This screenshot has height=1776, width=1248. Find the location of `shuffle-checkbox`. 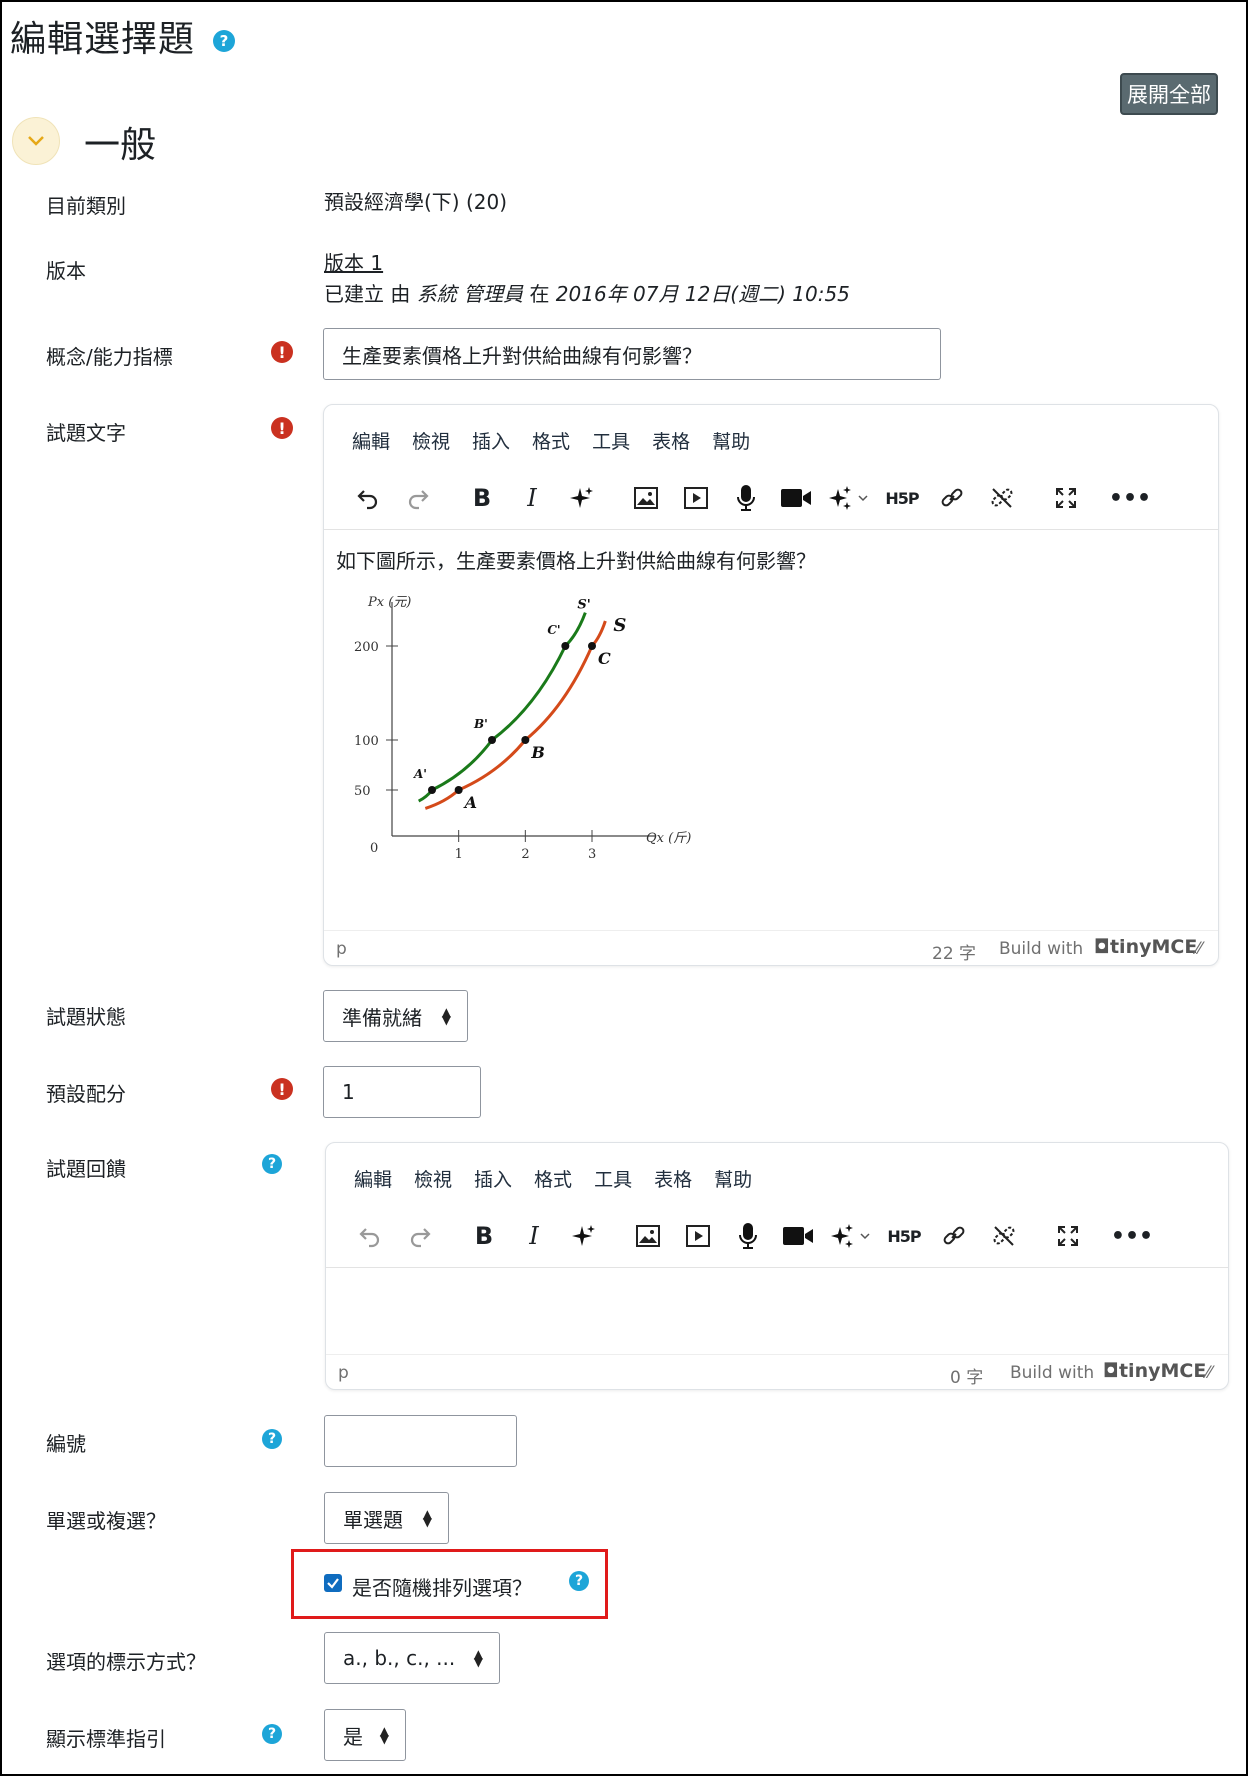

shuffle-checkbox is located at coordinates (333, 1583).